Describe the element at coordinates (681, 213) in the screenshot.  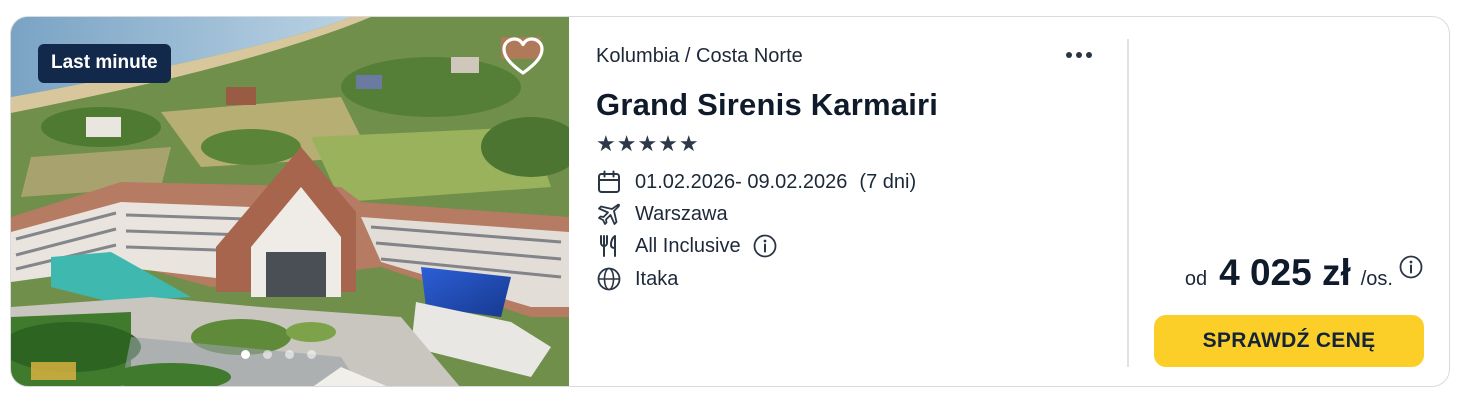
I see `departure-city: Warszawa` at that location.